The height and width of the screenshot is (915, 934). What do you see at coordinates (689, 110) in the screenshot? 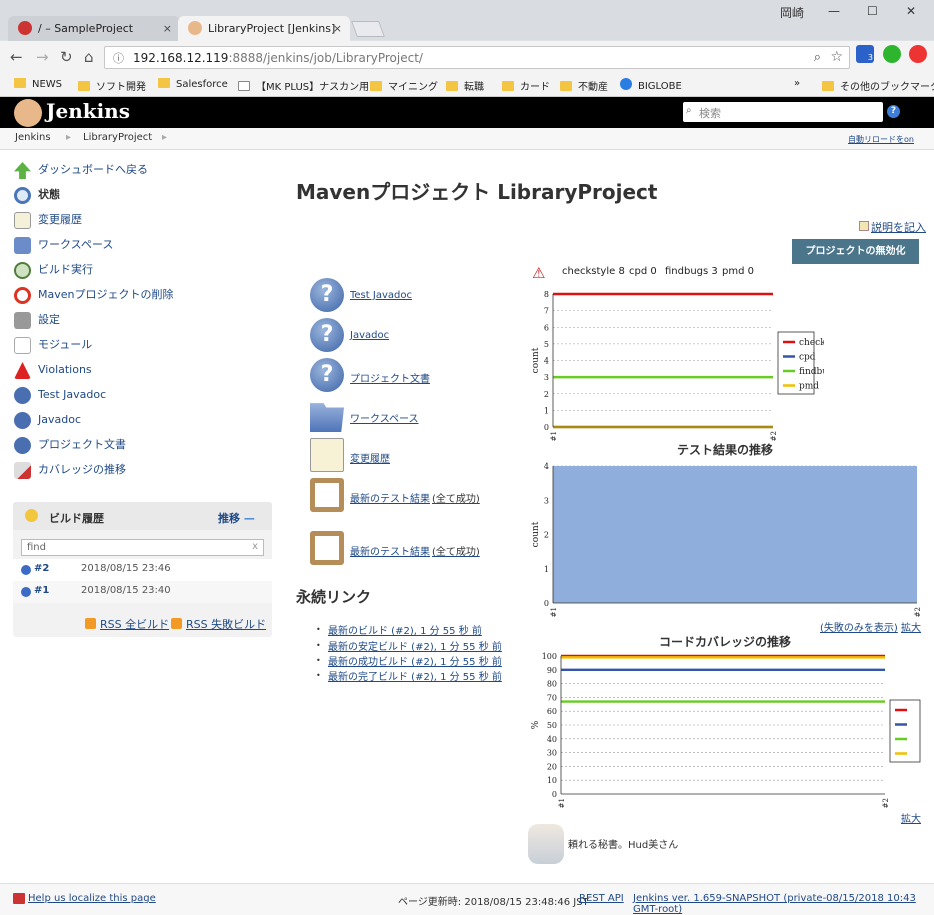
I see `search-icon: ⌕` at bounding box center [689, 110].